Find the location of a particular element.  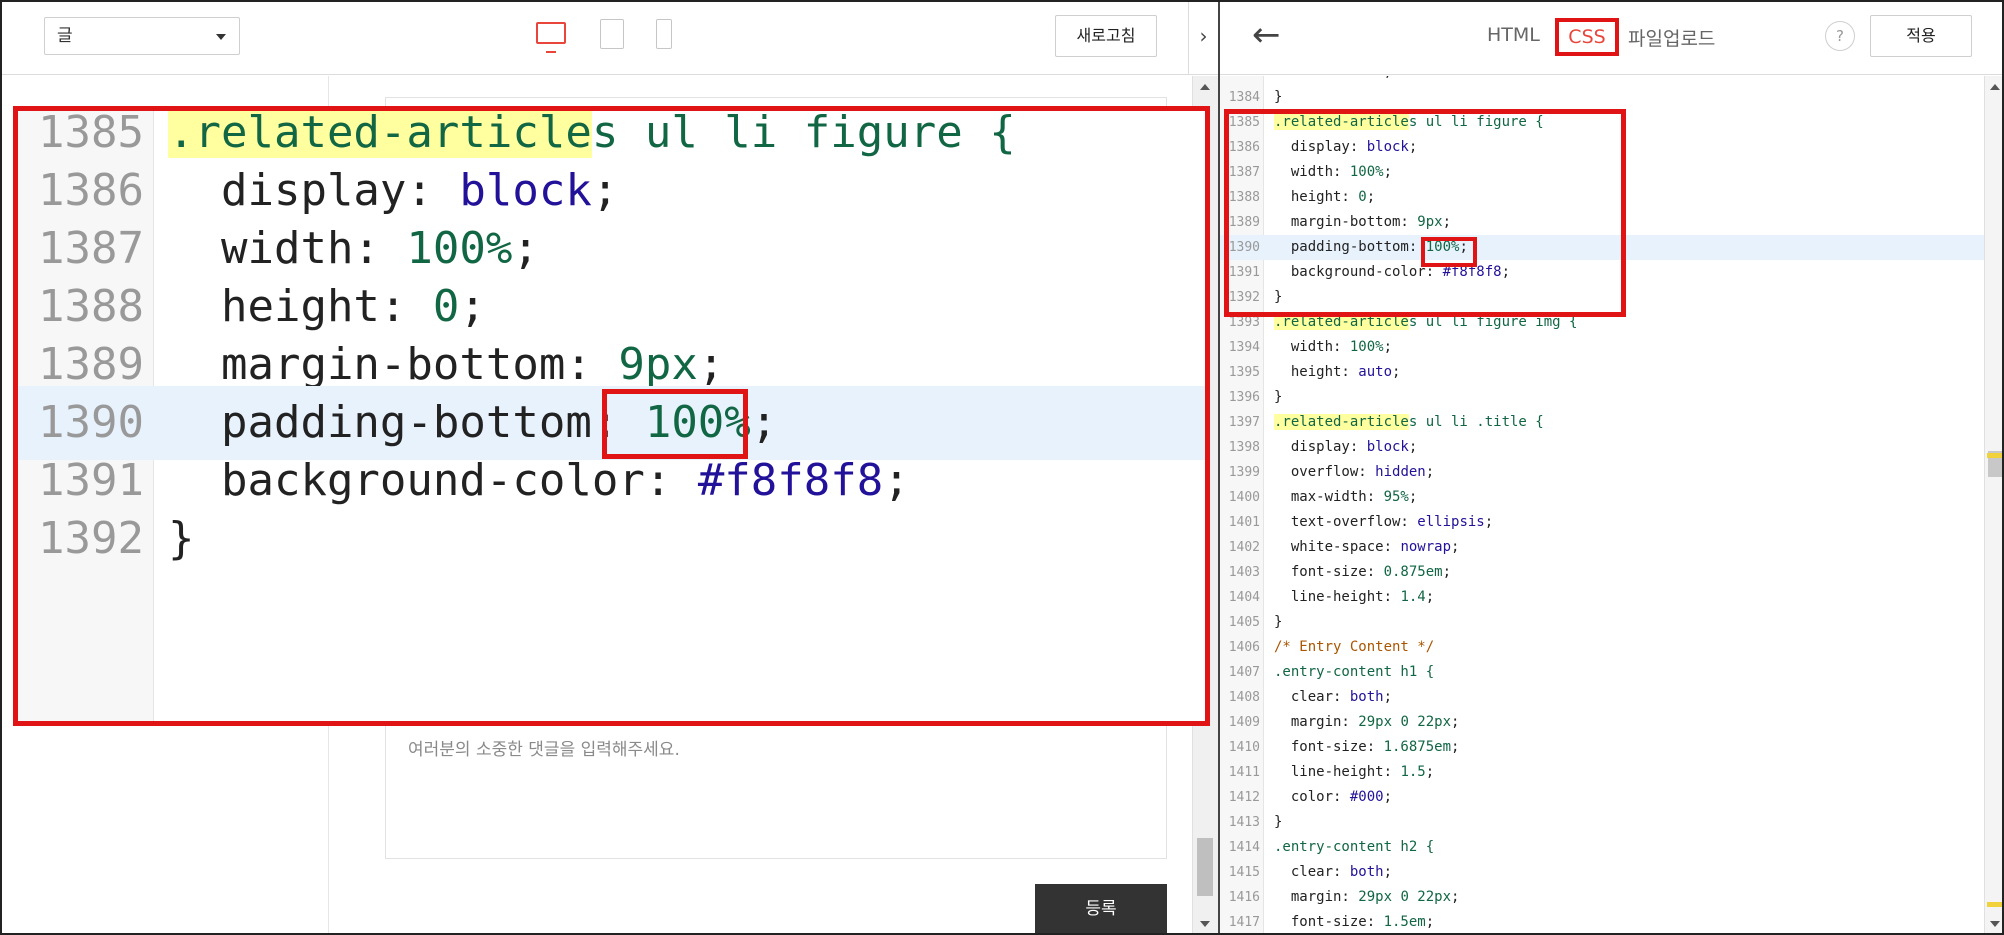

post-type-value: 글 is located at coordinates (65, 36).